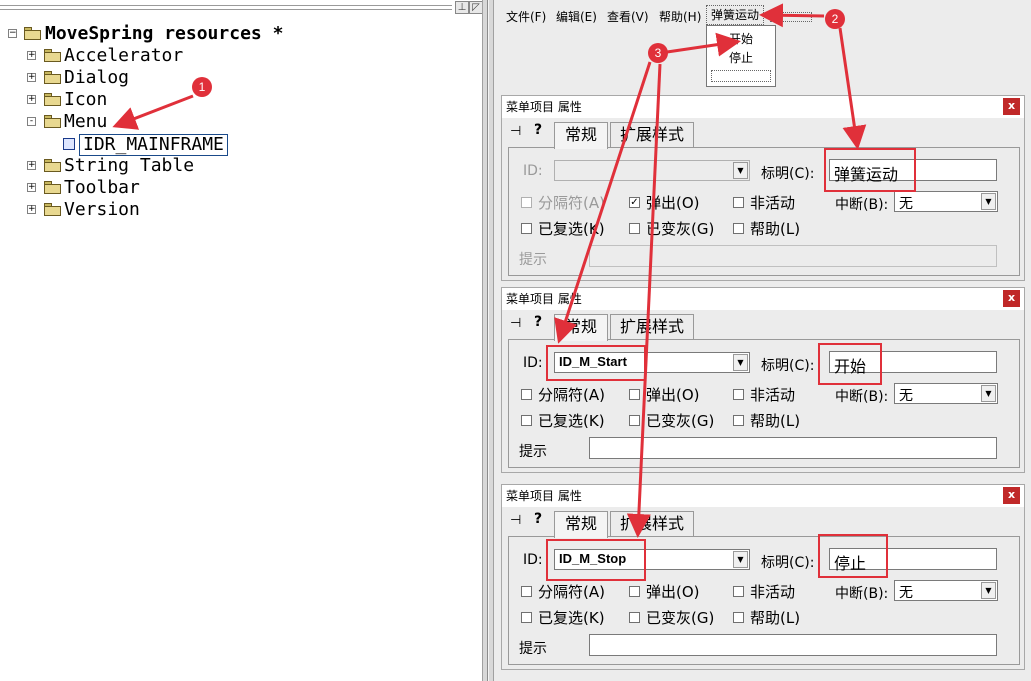 The width and height of the screenshot is (1031, 681). Describe the element at coordinates (835, 19) in the screenshot. I see `step-badge-2: 2` at that location.